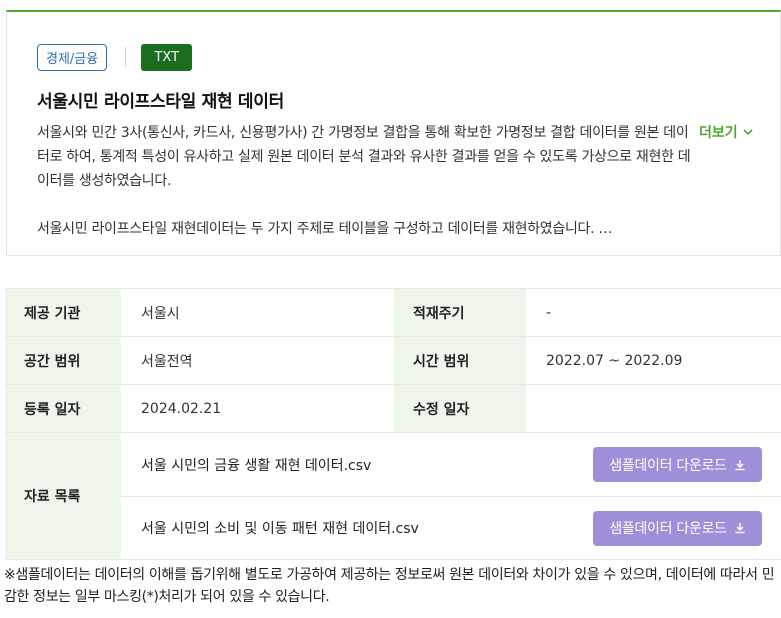  Describe the element at coordinates (257, 360) in the screenshot. I see `space-range-value: 서울전역` at that location.